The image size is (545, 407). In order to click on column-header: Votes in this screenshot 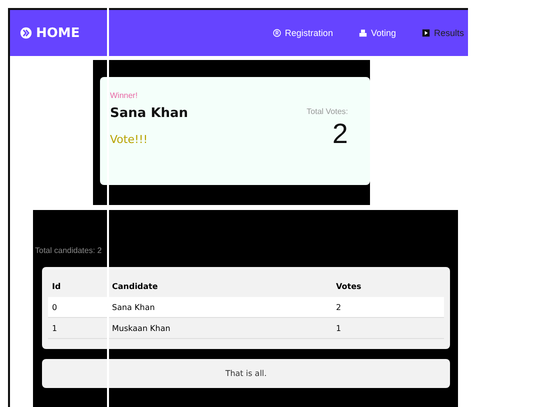, I will do `click(349, 286)`.